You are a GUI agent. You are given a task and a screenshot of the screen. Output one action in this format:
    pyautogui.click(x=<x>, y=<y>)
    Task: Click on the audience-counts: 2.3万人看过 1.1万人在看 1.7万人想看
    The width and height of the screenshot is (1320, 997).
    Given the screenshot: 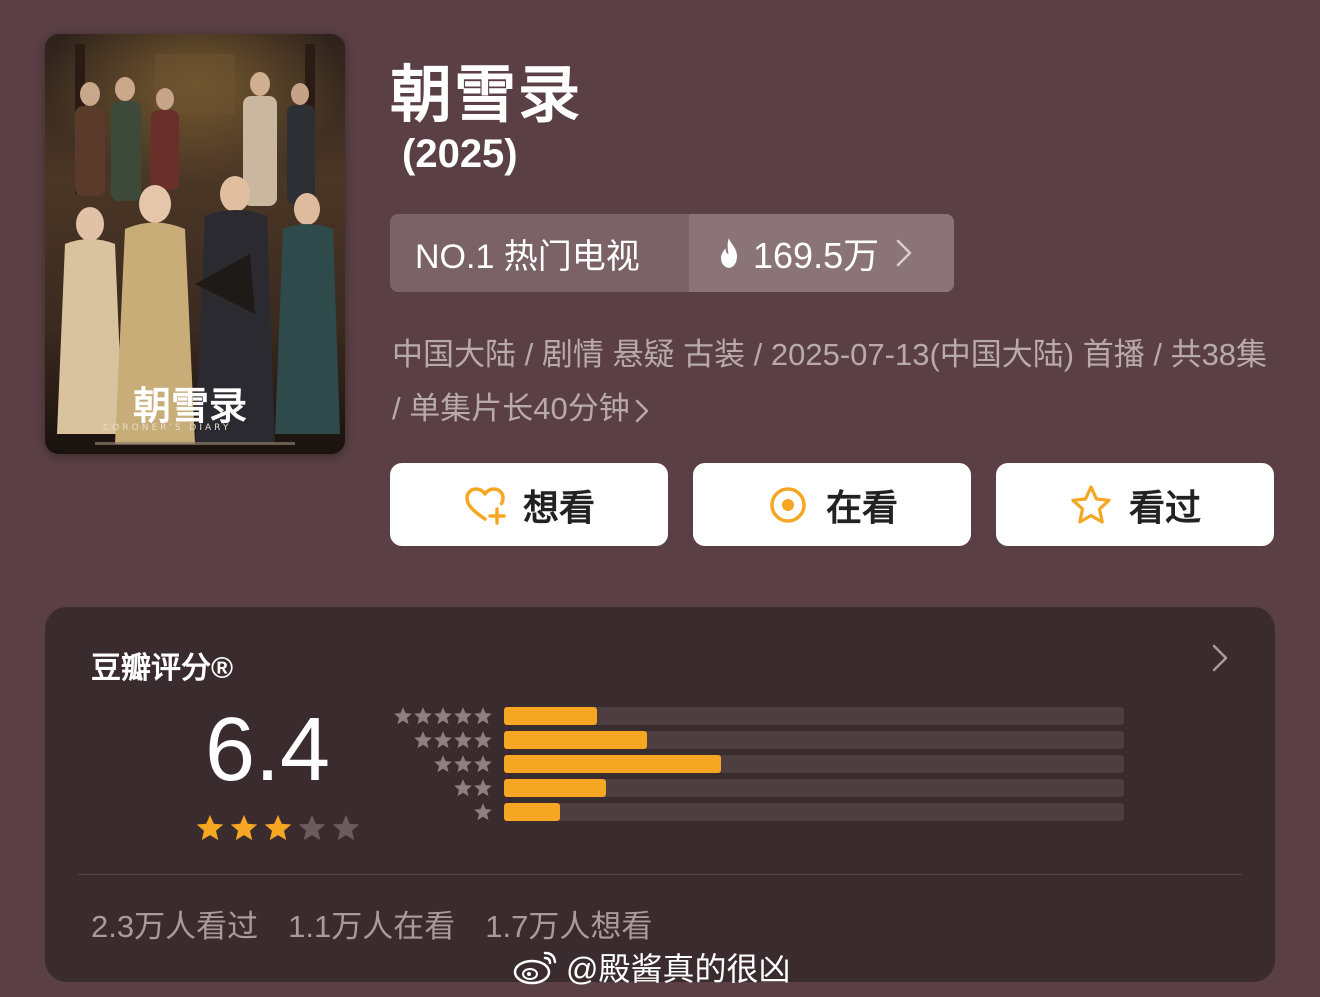 What is the action you would take?
    pyautogui.click(x=371, y=923)
    